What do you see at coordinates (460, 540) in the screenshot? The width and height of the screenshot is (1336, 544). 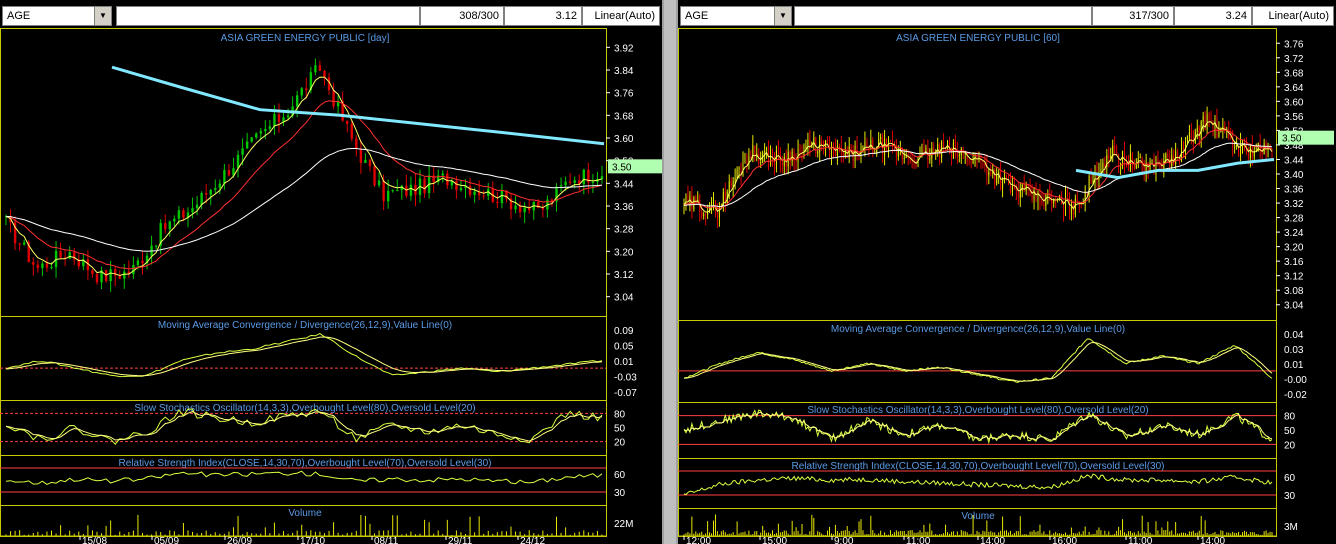 I see `x-tick-label: 29/11` at bounding box center [460, 540].